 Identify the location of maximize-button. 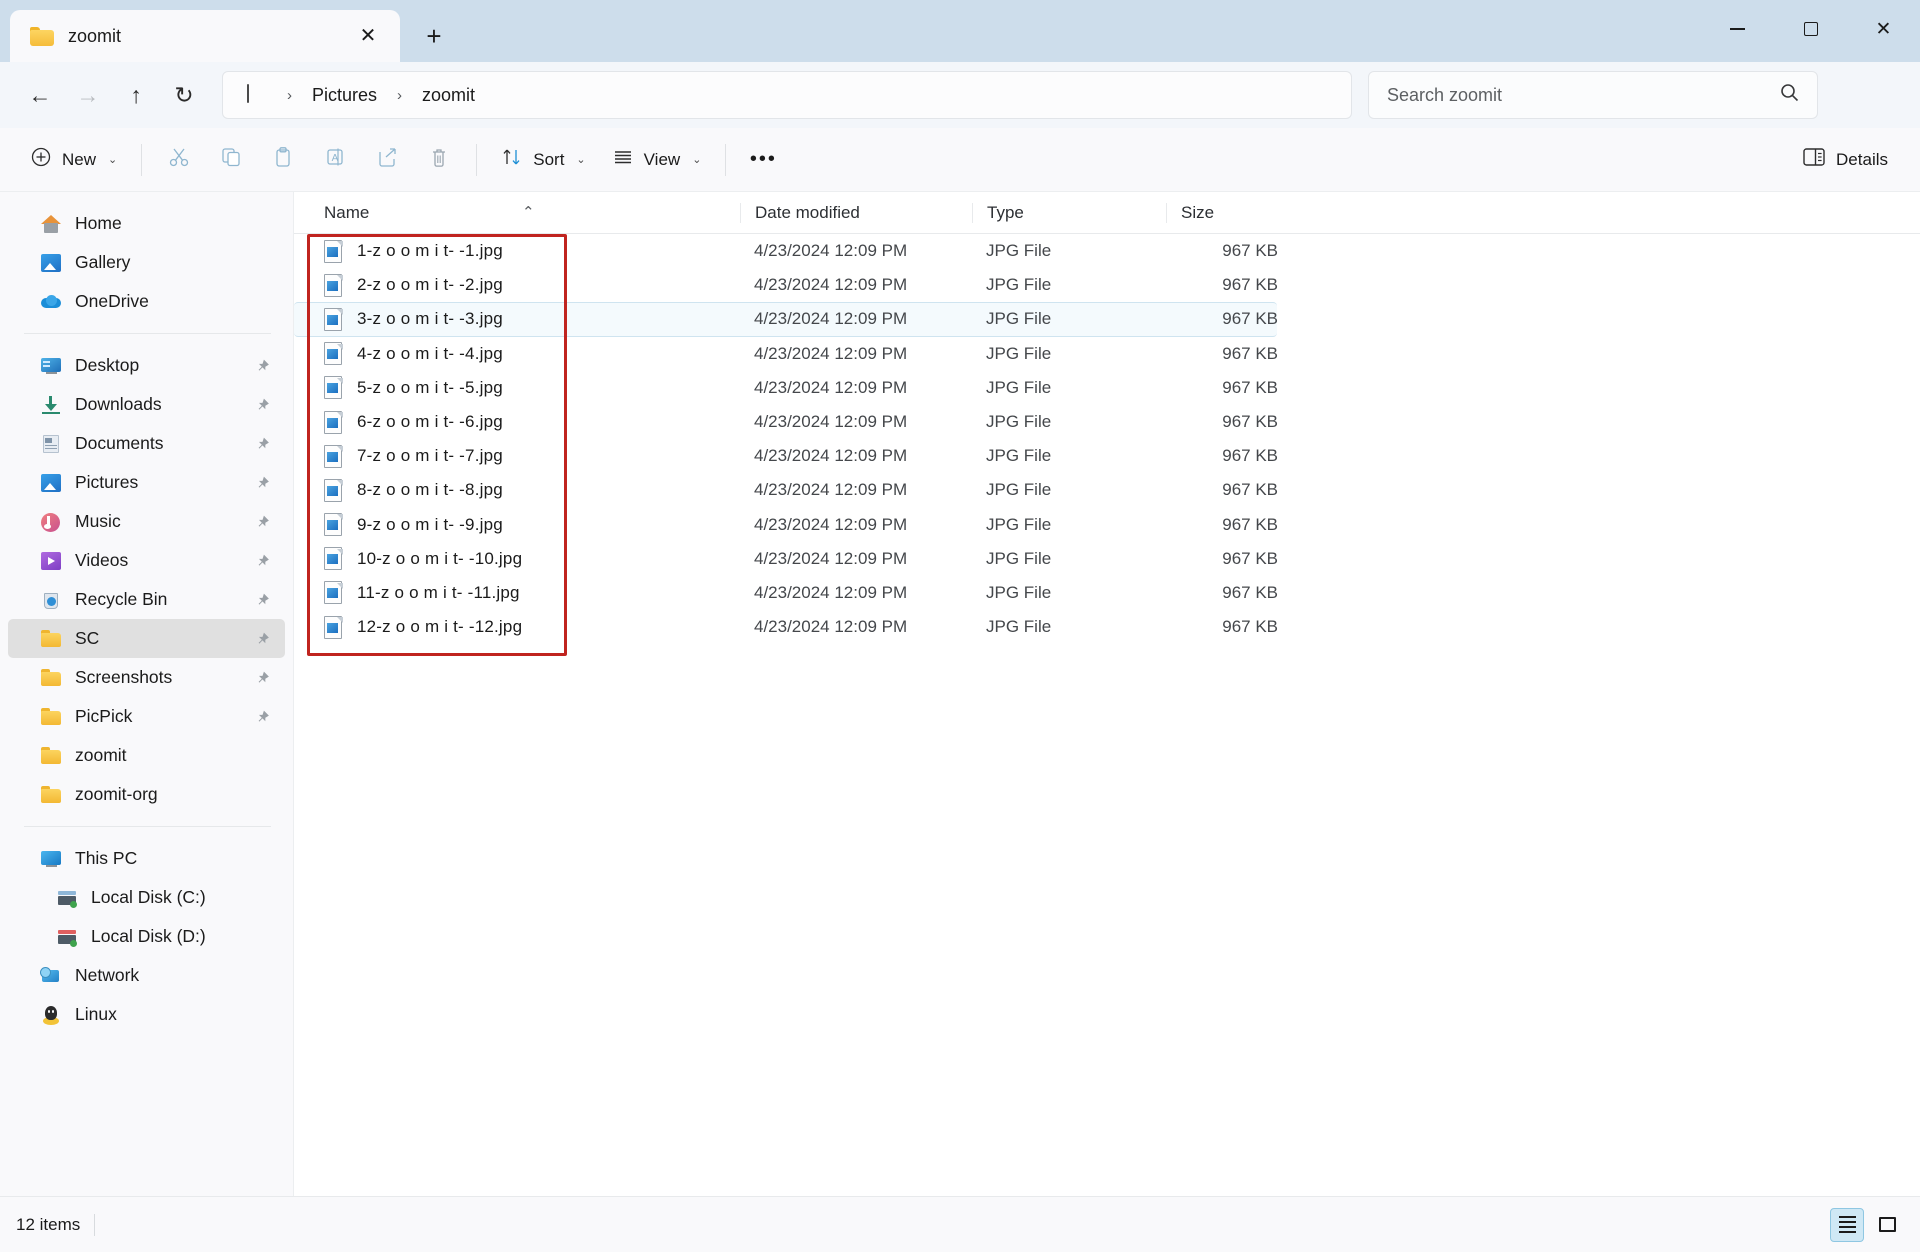
(1810, 29).